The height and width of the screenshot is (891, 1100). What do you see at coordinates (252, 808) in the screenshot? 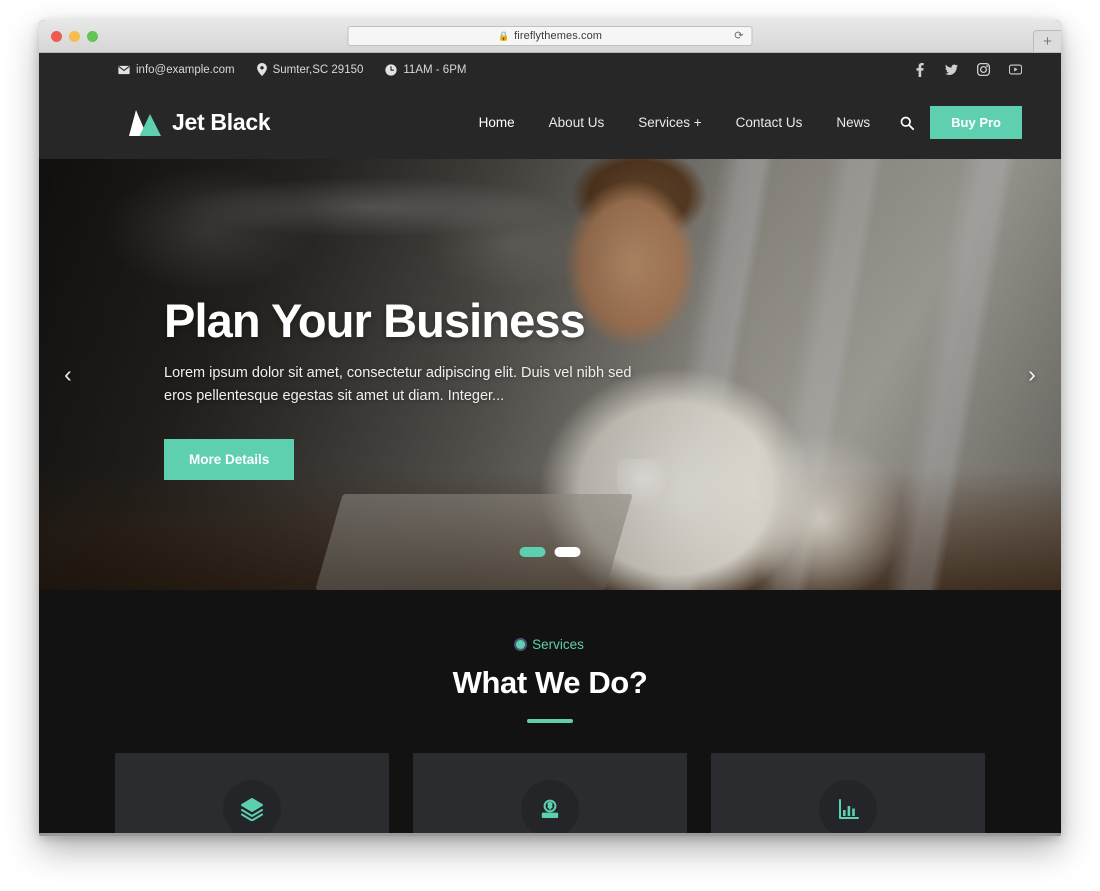
I see `layers-icon` at bounding box center [252, 808].